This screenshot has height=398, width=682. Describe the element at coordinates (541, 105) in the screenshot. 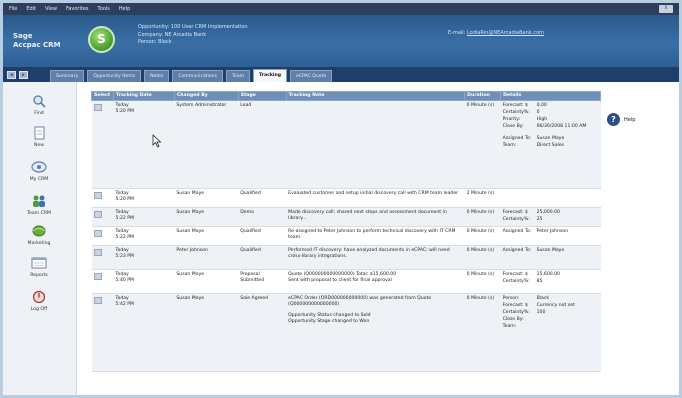

I see `detail-value: 0.00` at that location.